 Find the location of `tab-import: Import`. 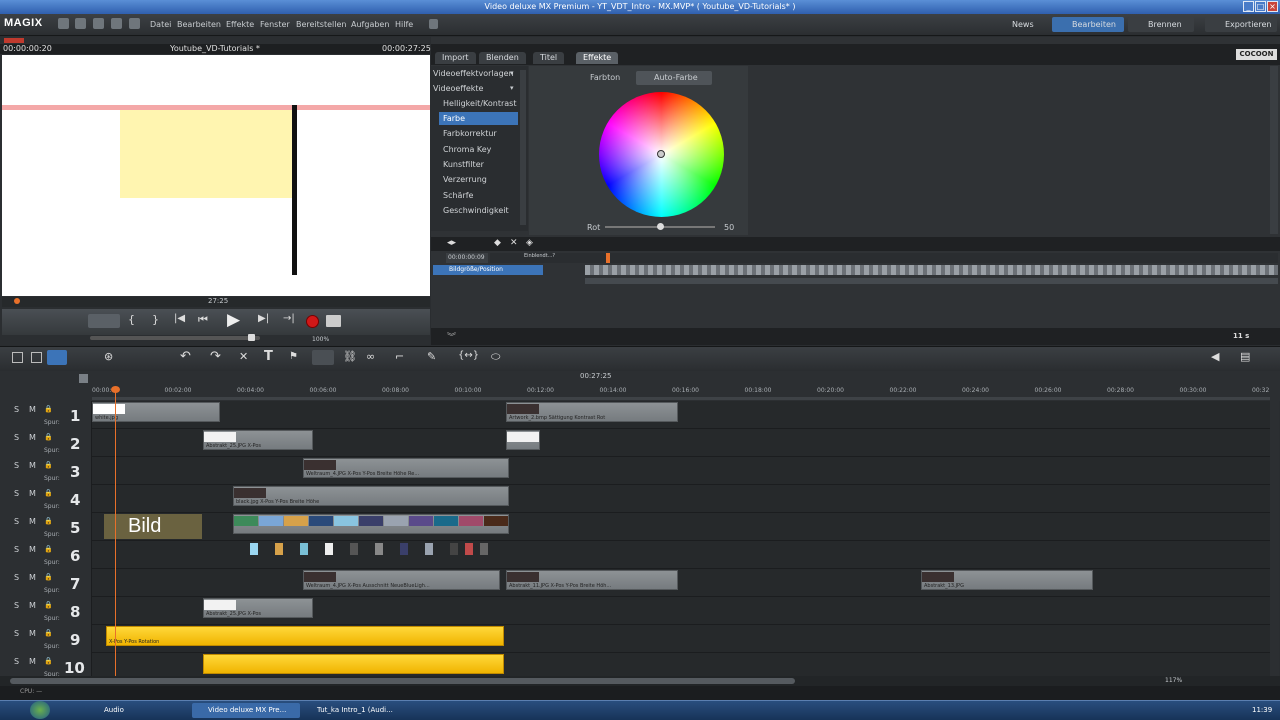

tab-import: Import is located at coordinates (455, 58).